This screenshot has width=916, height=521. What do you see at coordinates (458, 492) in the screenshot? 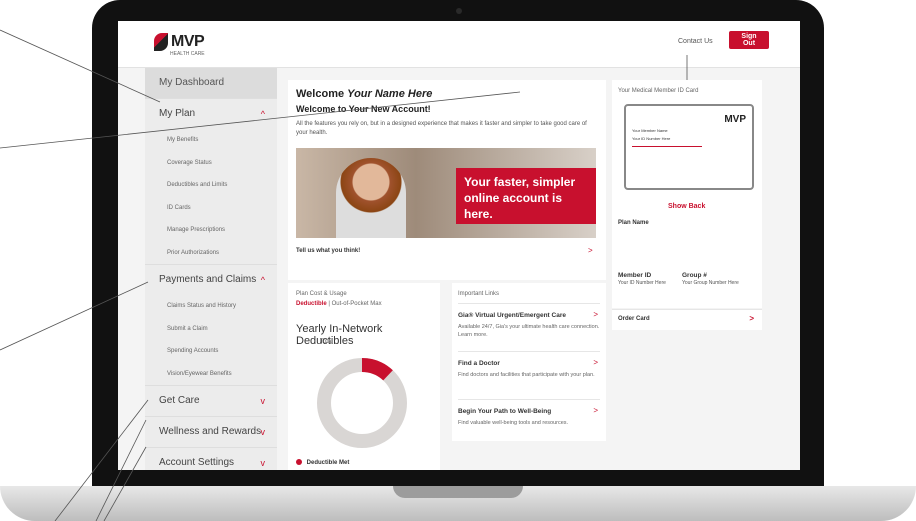
I see `laptop-notch` at bounding box center [458, 492].